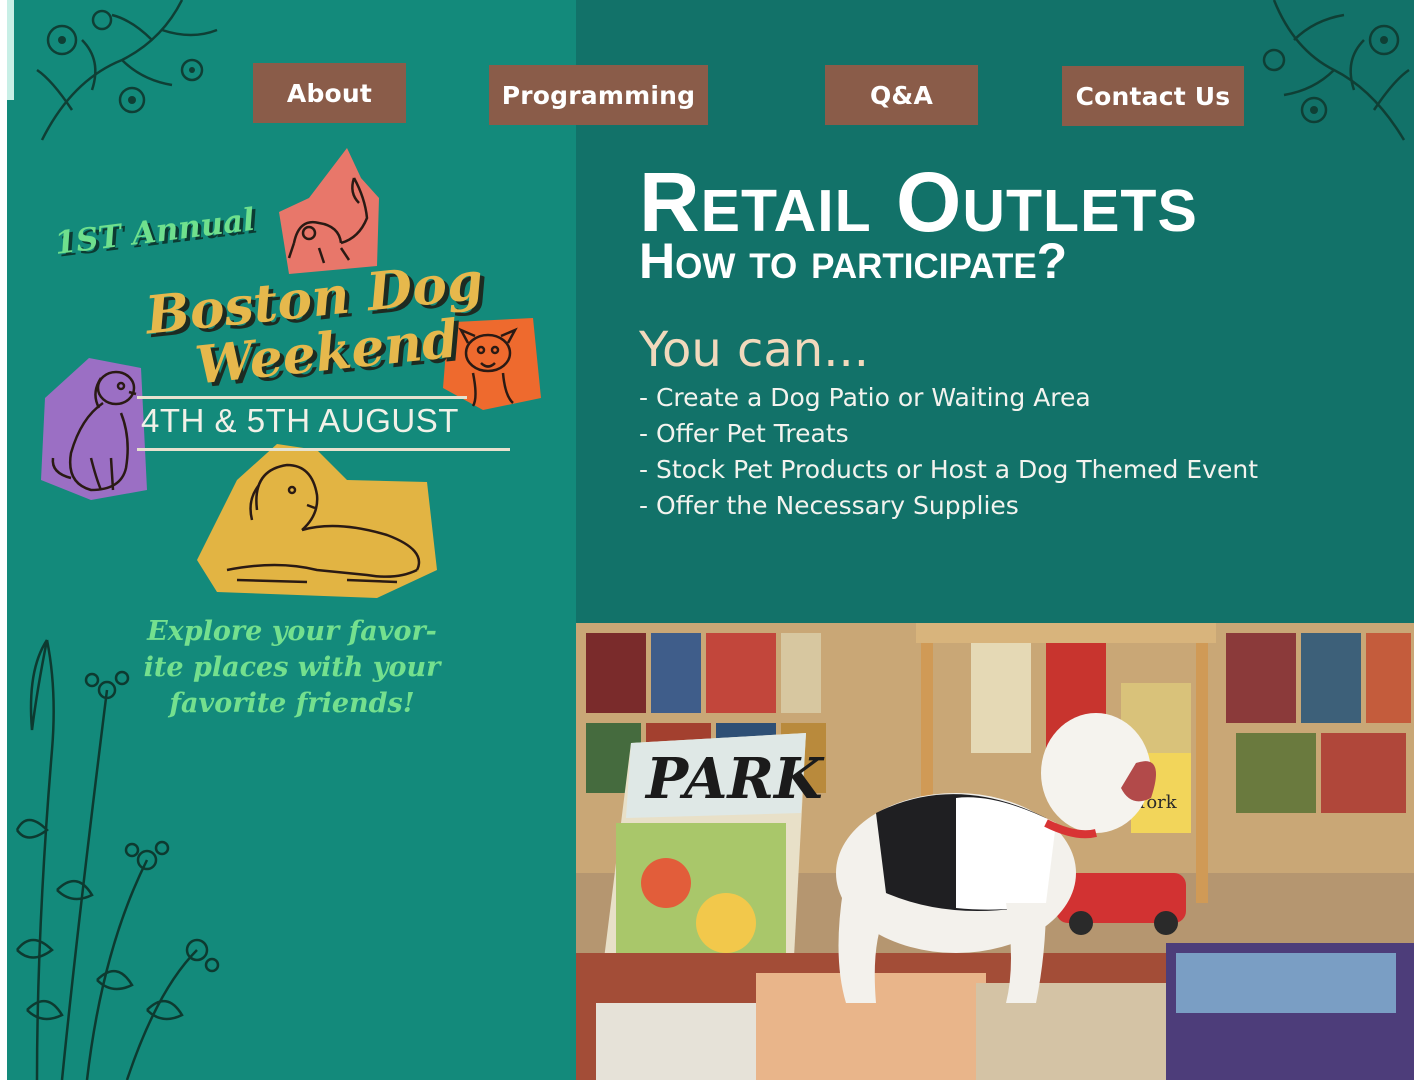  I want to click on dog-stretch-icon, so click(329, 211).